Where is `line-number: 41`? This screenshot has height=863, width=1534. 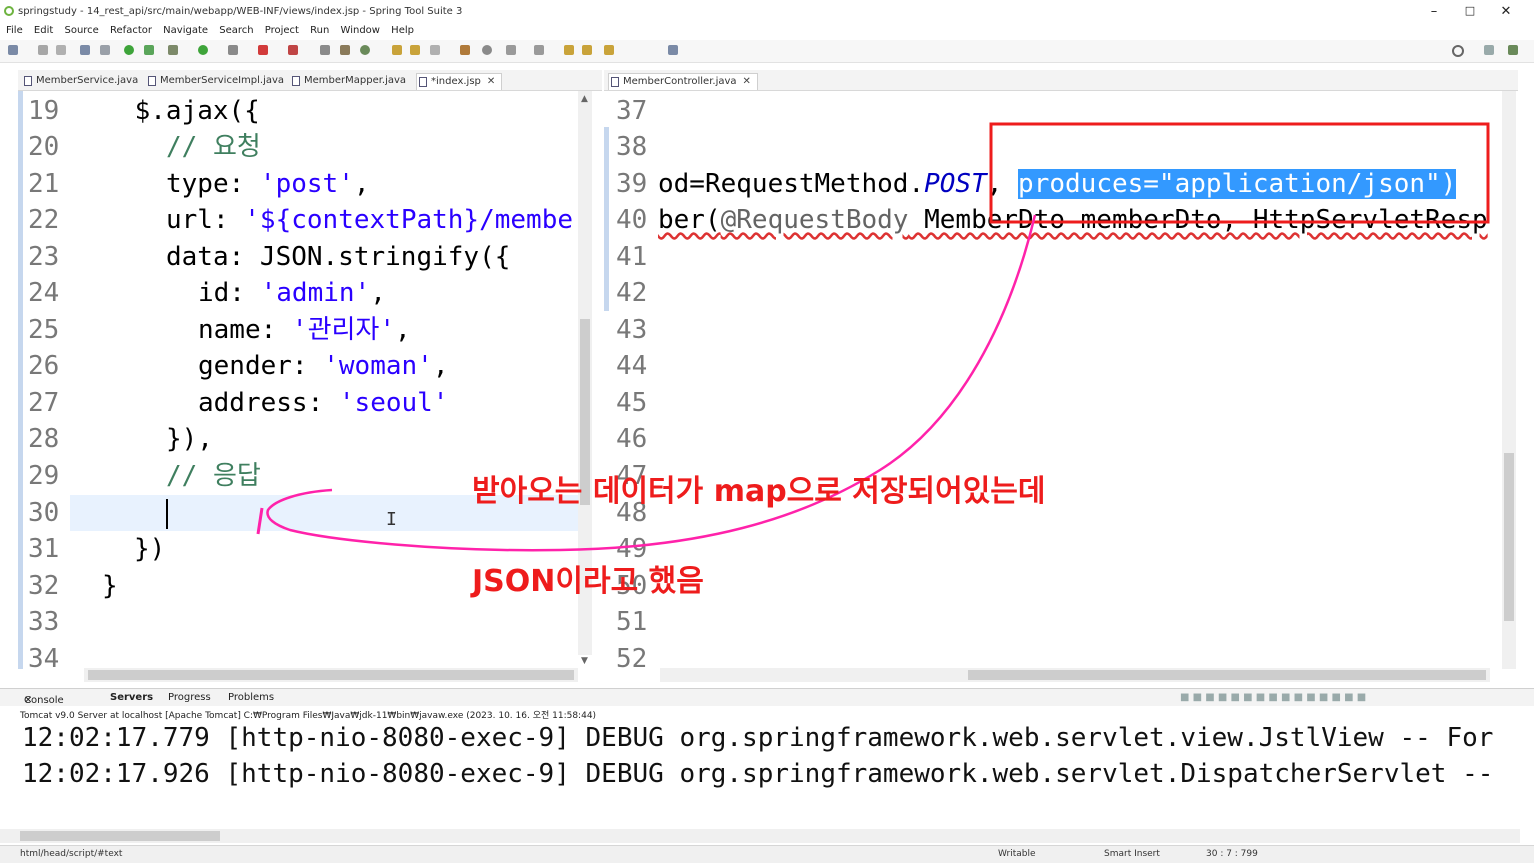
line-number: 41 is located at coordinates (632, 257).